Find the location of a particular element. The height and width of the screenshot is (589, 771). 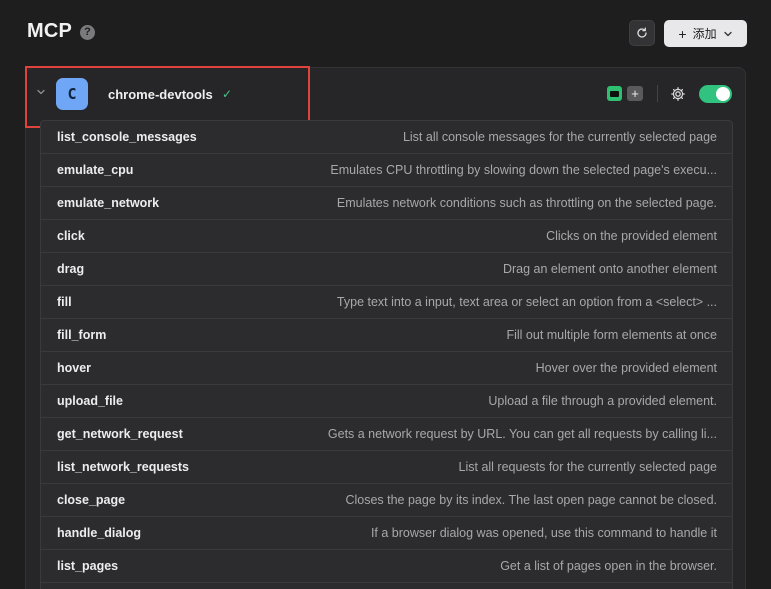

plus-icon: + is located at coordinates (682, 33).